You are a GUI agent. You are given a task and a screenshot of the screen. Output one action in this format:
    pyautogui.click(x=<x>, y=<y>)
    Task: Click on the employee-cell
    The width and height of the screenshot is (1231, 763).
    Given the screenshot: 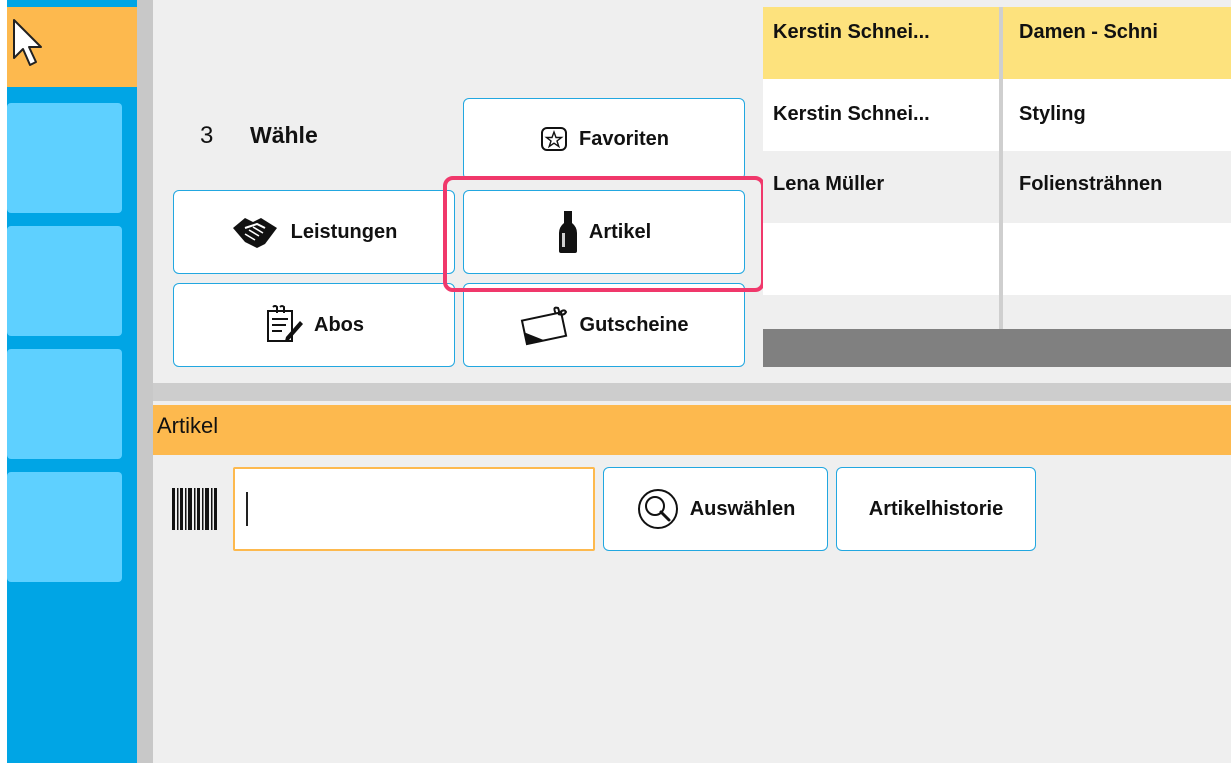 What is the action you would take?
    pyautogui.click(x=881, y=259)
    